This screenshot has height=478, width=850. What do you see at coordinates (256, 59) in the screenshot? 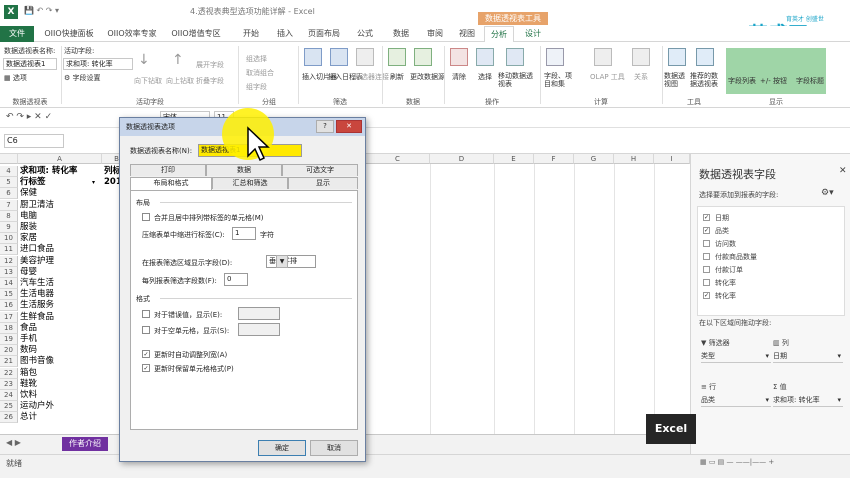
I see `group-selection-button: 组选择` at bounding box center [256, 59].